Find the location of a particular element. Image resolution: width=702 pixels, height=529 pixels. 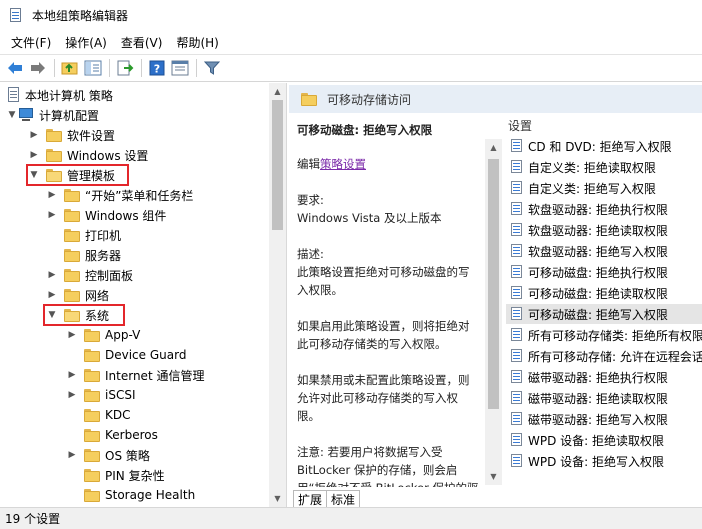

tree-item: PIN 复杂性 is located at coordinates (115, 475).